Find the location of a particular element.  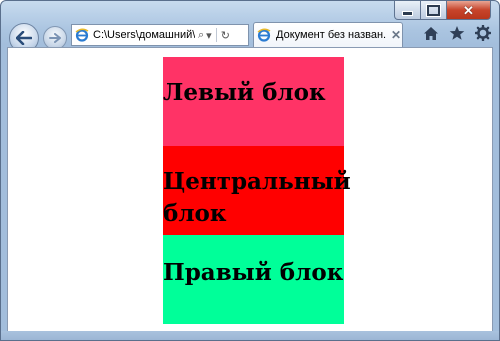

tab-close-icon: ✕ is located at coordinates (396, 35).